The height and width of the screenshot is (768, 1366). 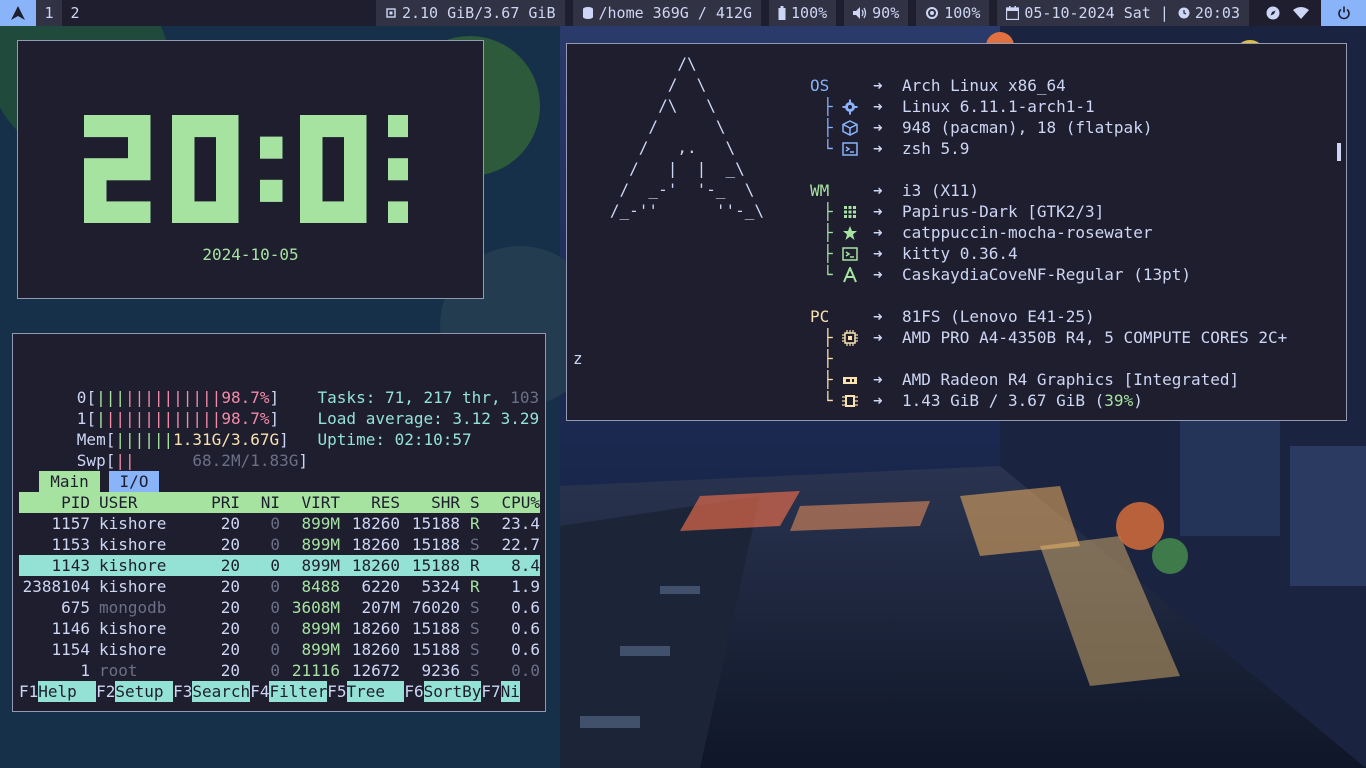 I want to click on fkey-setup-button: Setup, so click(x=144, y=691).